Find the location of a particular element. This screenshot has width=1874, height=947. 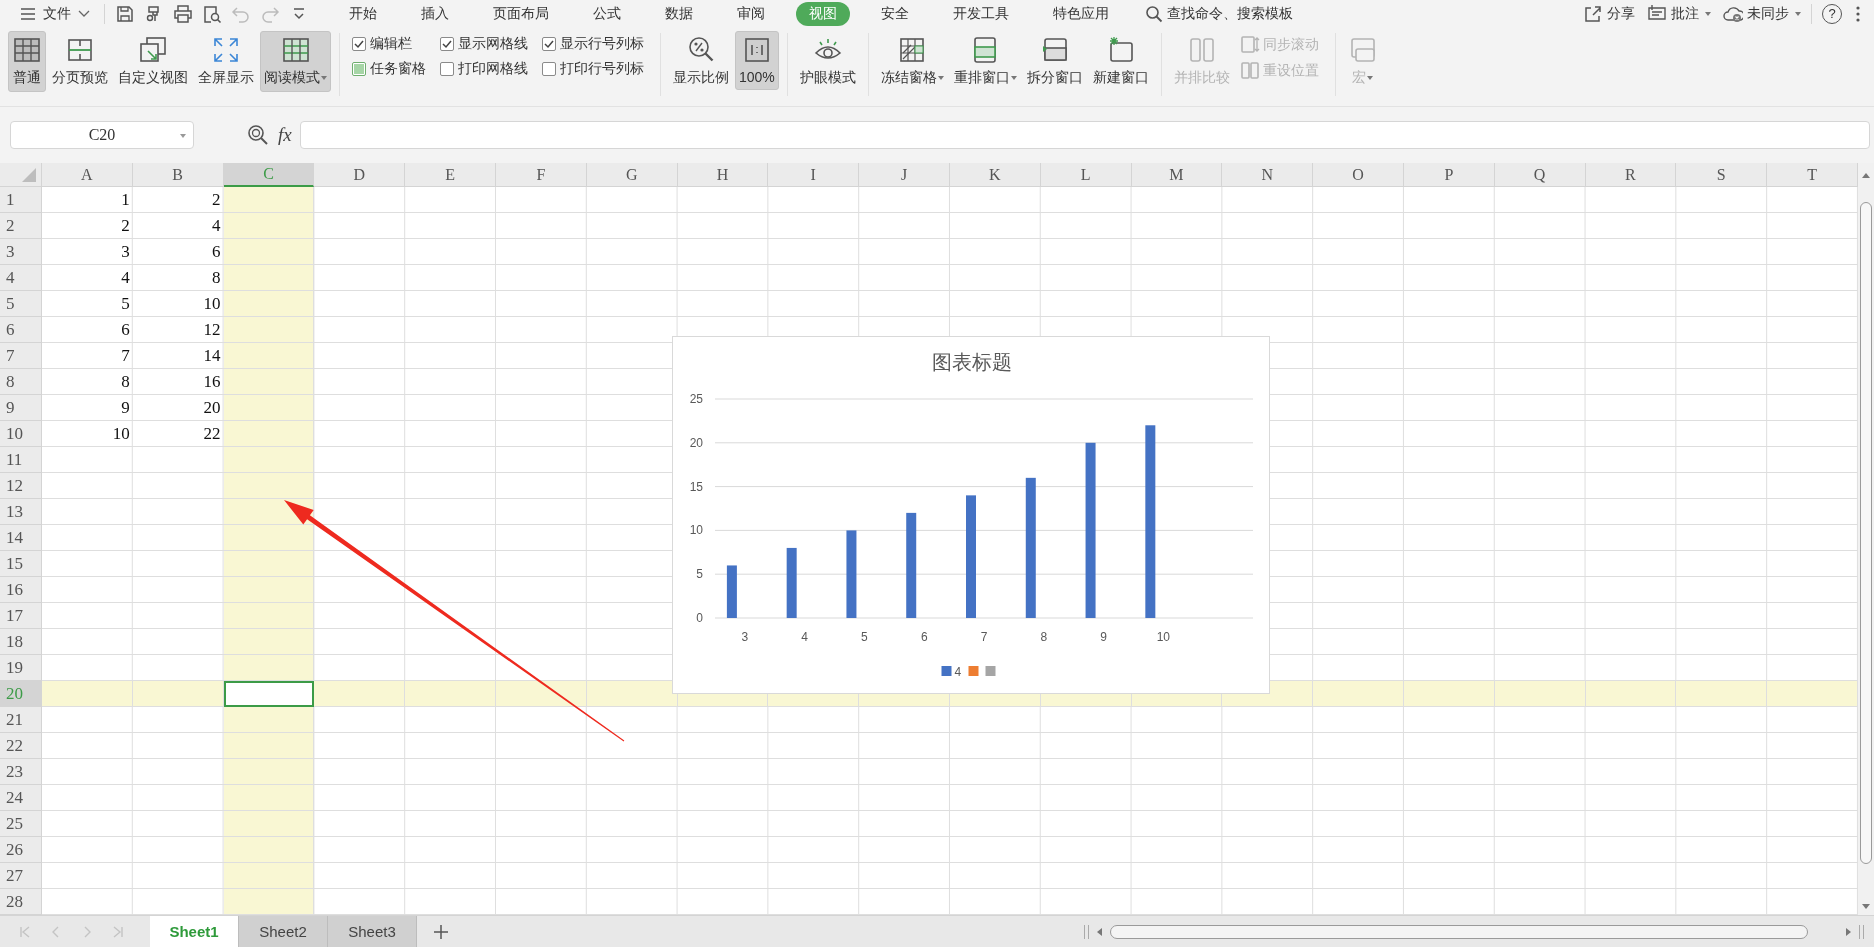

row-header: 24 is located at coordinates (21, 798).